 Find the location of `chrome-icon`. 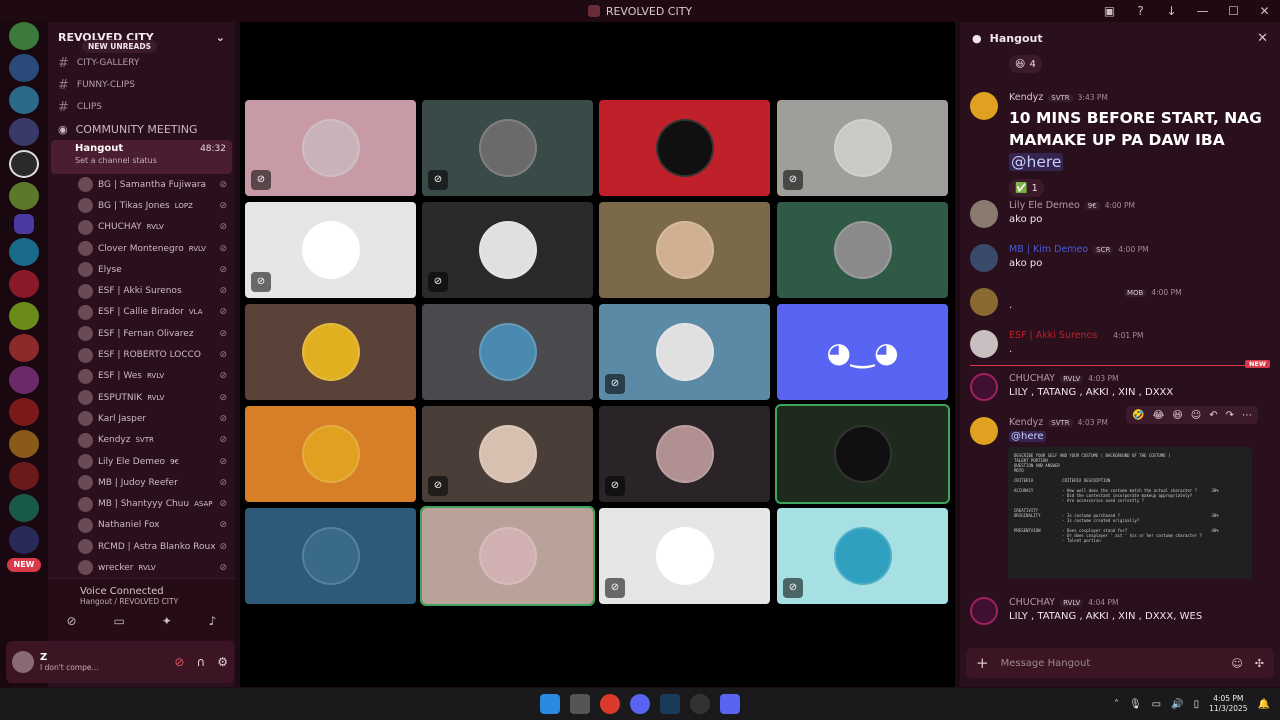

chrome-icon is located at coordinates (610, 704).